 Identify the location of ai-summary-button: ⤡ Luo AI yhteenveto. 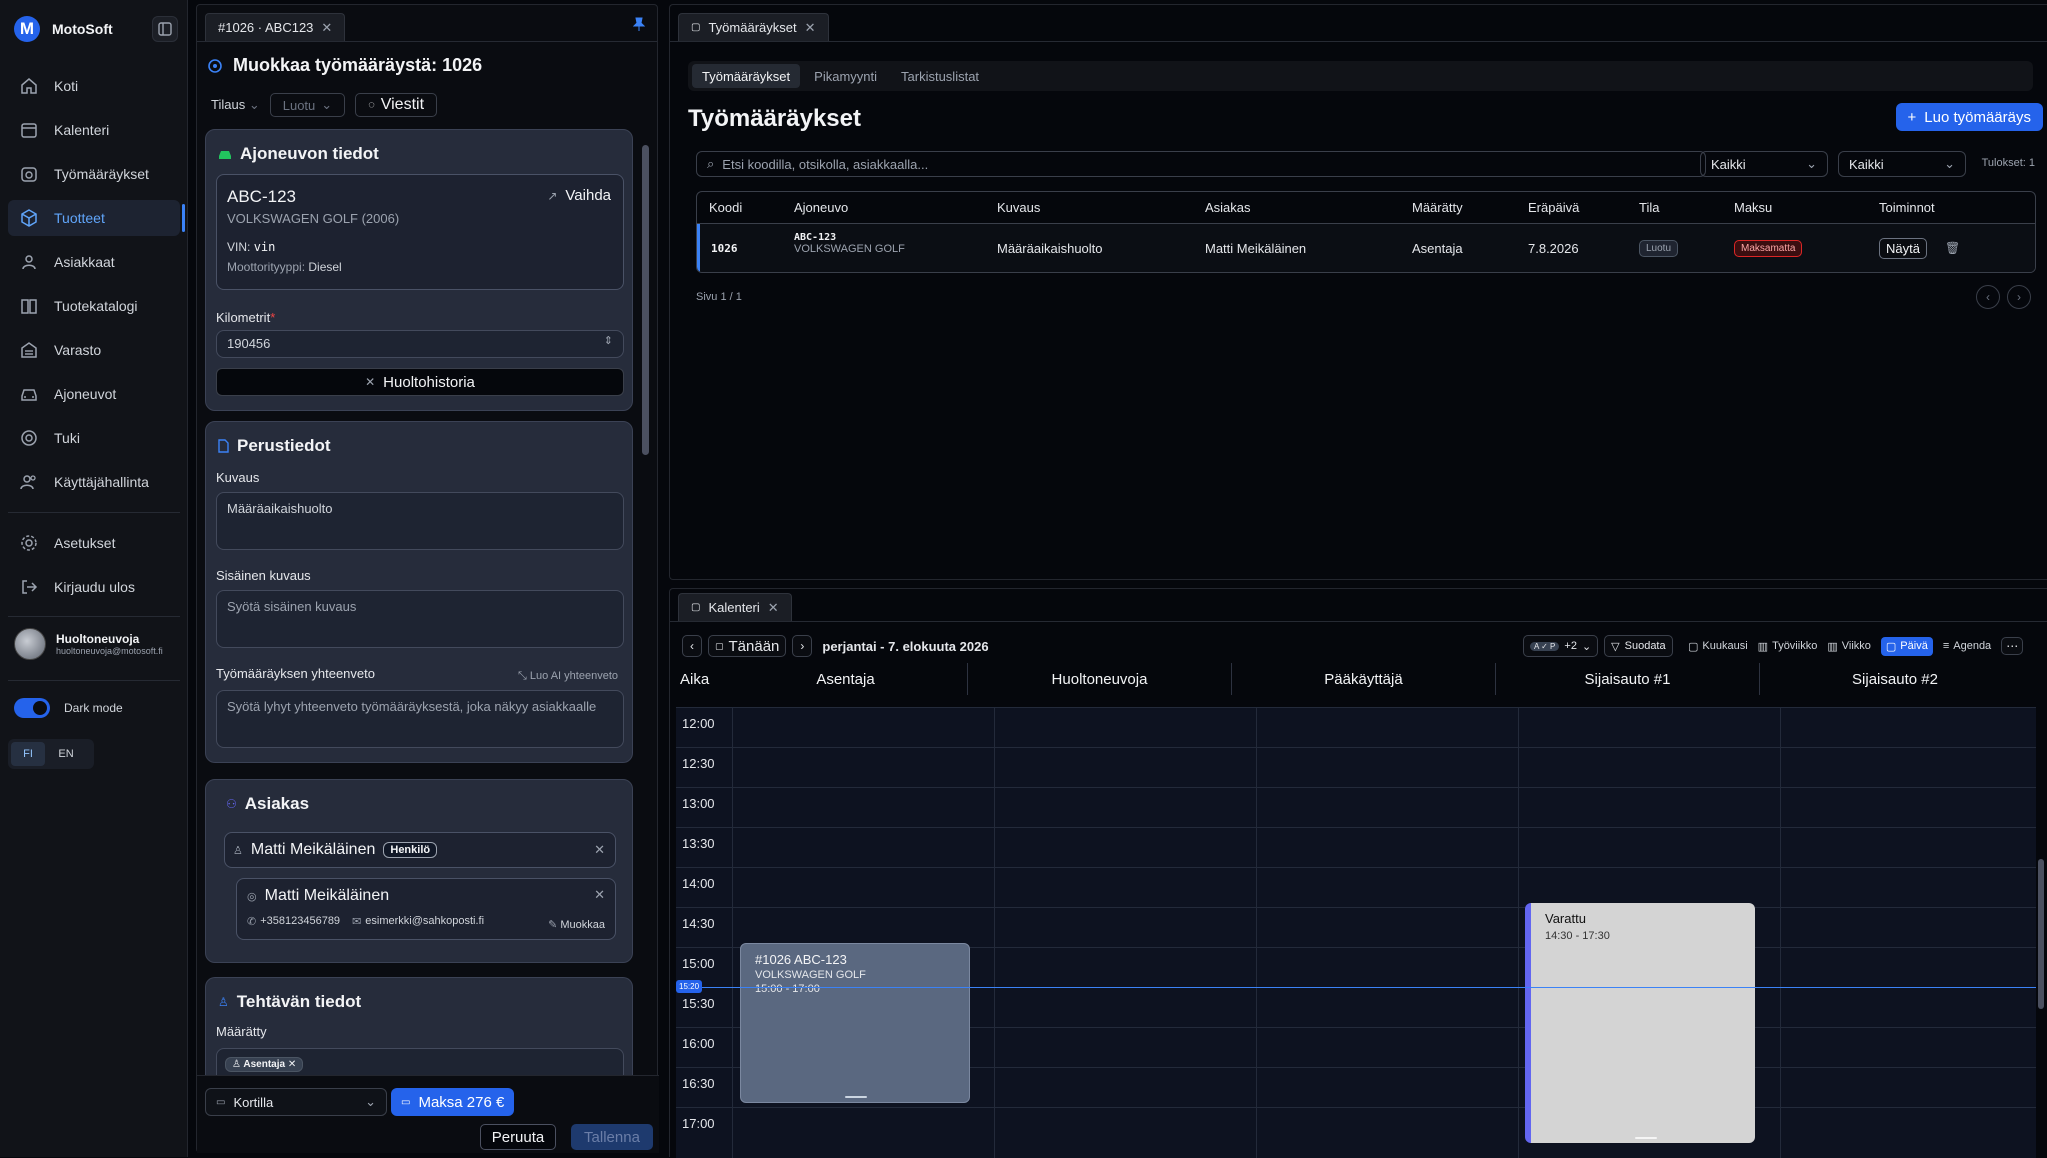
(568, 676).